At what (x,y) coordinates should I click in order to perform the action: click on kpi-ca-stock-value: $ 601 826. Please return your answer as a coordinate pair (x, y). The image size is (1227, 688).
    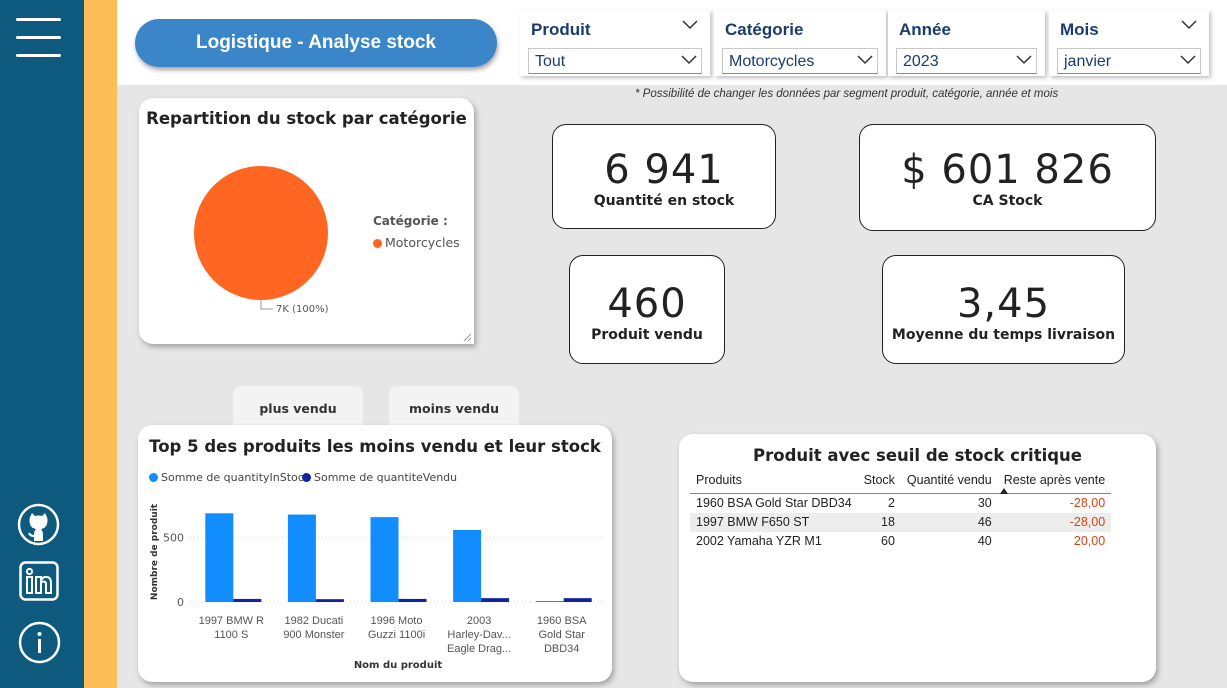
    Looking at the image, I should click on (1007, 170).